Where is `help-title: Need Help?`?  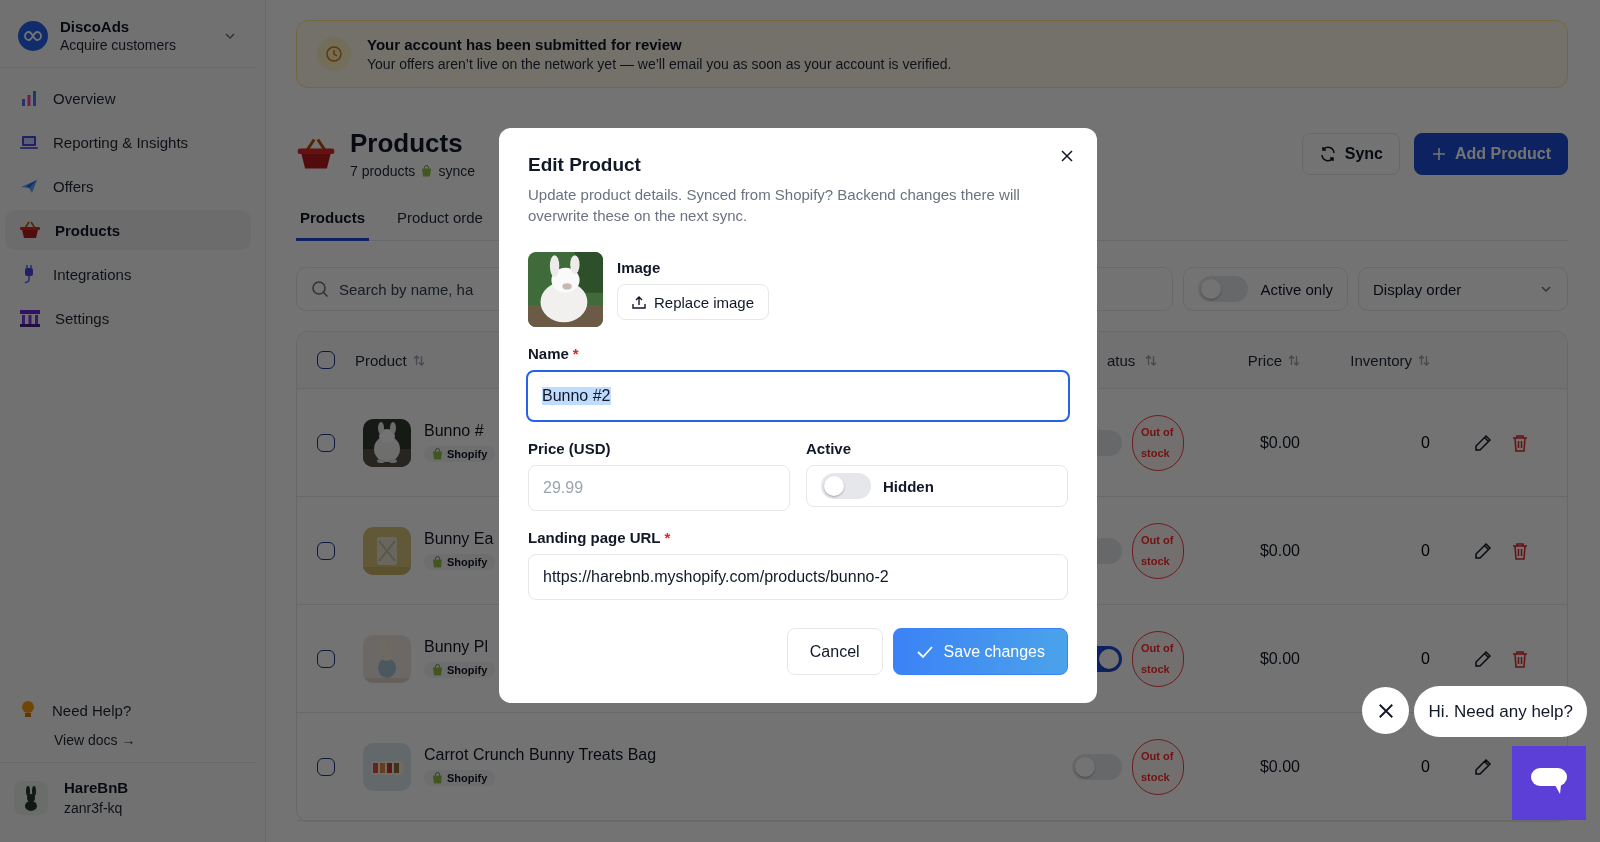 help-title: Need Help? is located at coordinates (92, 710).